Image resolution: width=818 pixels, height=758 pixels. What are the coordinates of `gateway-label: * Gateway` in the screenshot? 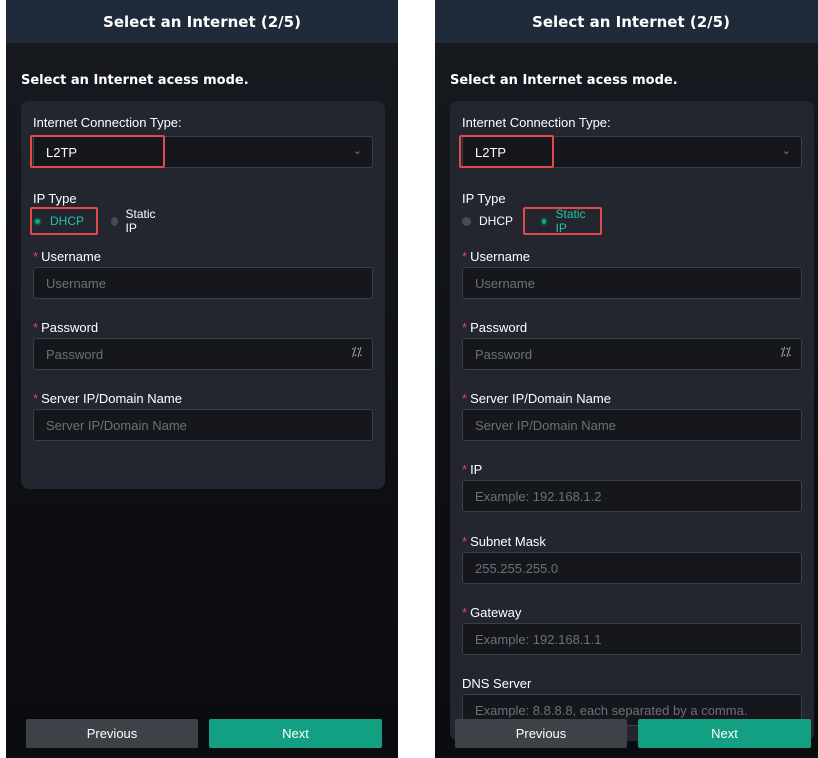 It's located at (492, 612).